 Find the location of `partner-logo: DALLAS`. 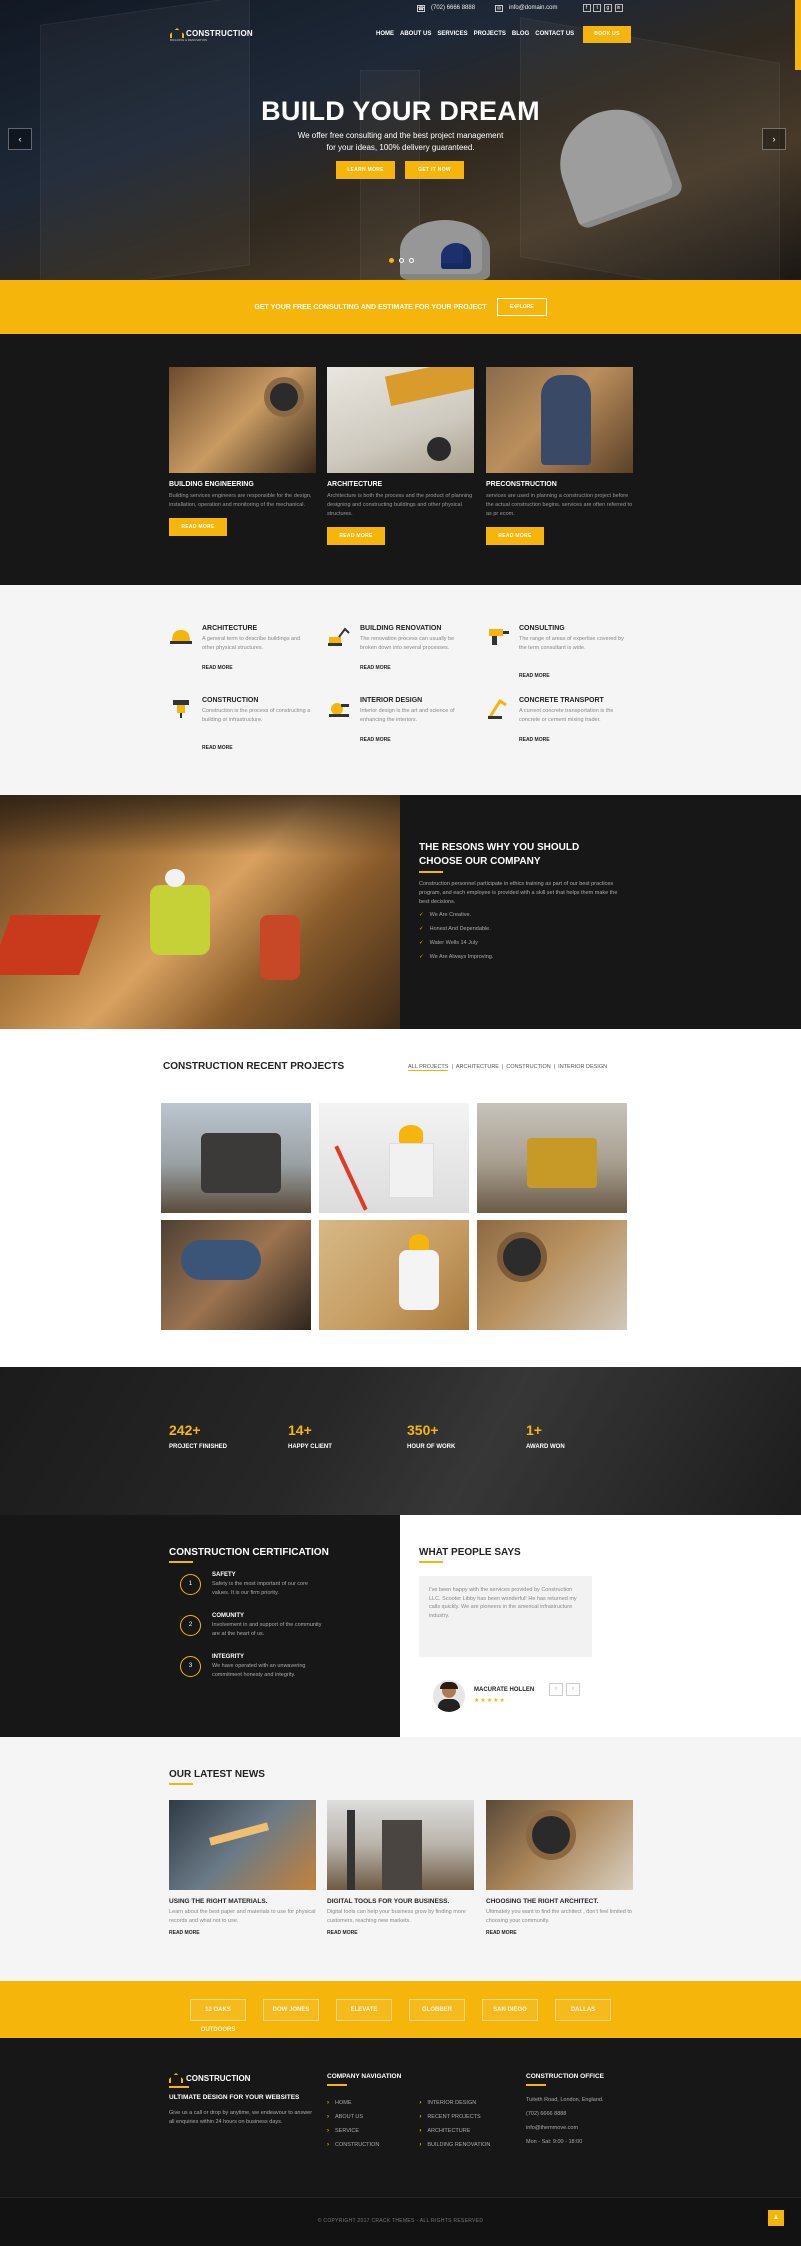

partner-logo: DALLAS is located at coordinates (583, 2009).